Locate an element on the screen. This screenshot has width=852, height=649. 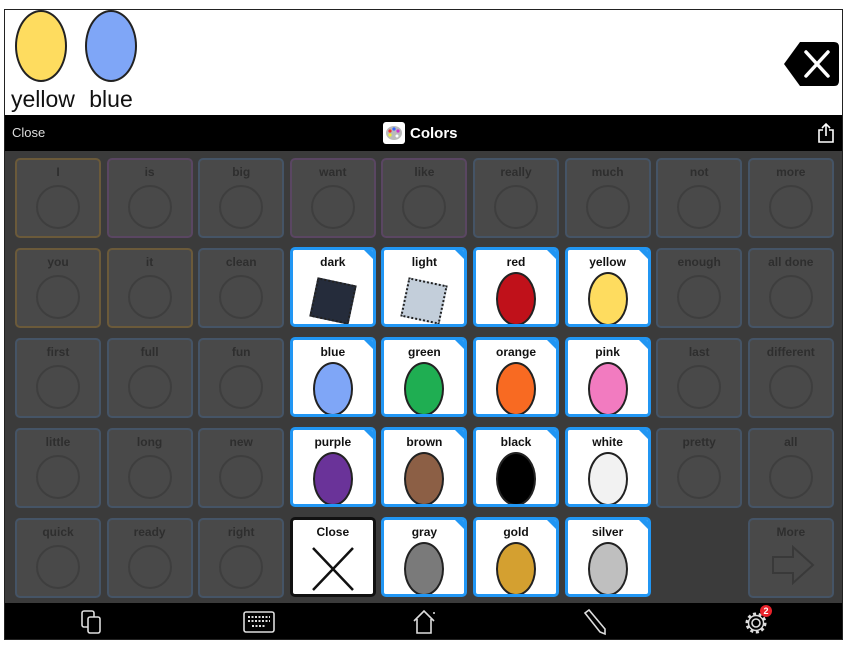
grid-tile-right: right is located at coordinates (241, 558).